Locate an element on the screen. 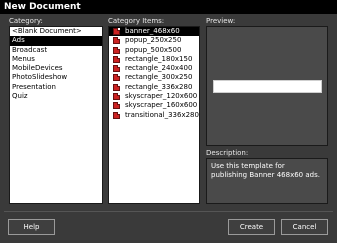  category-item-blank: <Blank Document> is located at coordinates (56, 31).